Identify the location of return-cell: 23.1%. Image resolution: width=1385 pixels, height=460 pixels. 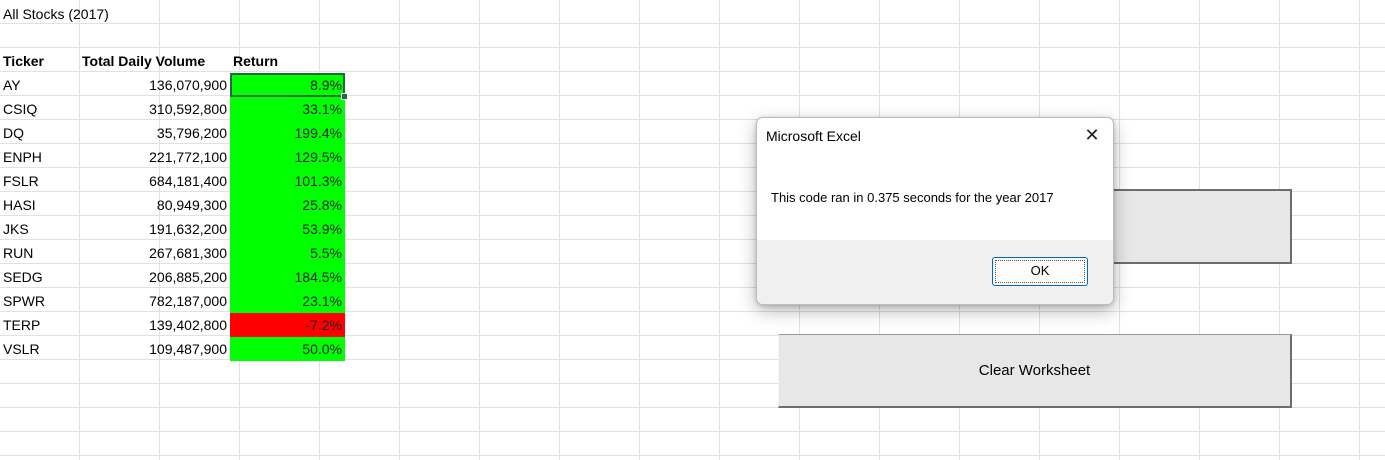
(287, 301).